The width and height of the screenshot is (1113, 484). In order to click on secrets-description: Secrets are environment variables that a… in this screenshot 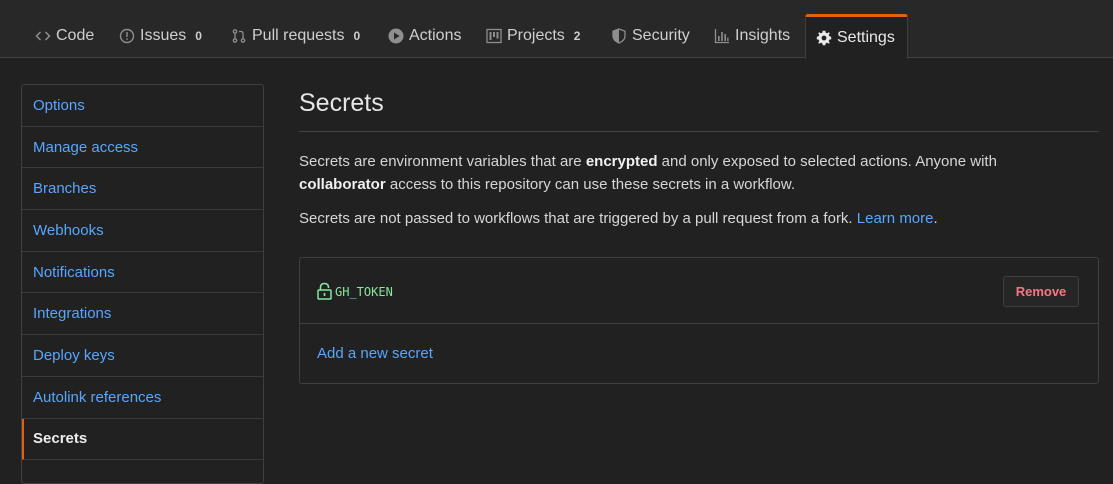, I will do `click(699, 173)`.